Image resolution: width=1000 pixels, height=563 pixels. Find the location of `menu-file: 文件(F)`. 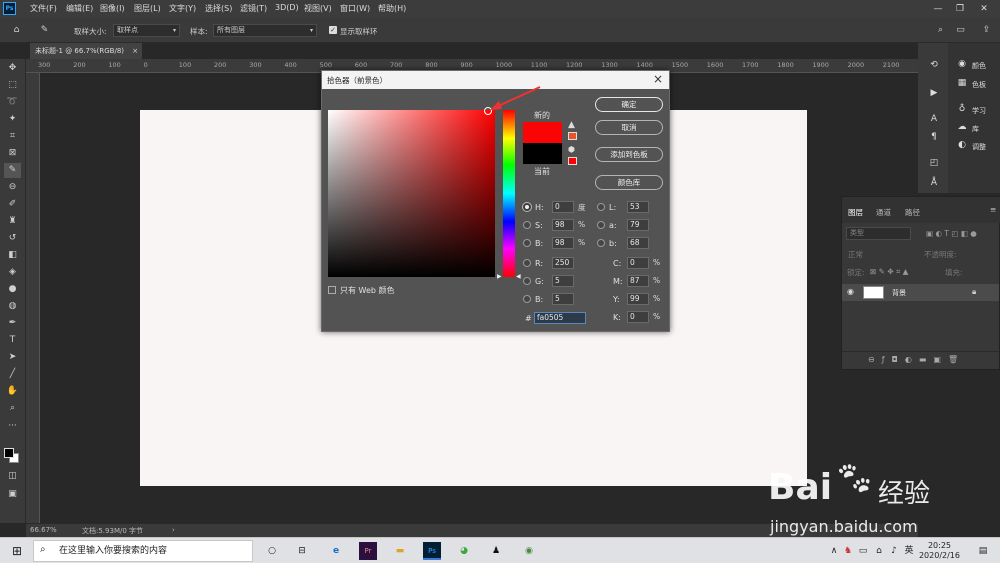

menu-file: 文件(F) is located at coordinates (43, 8).